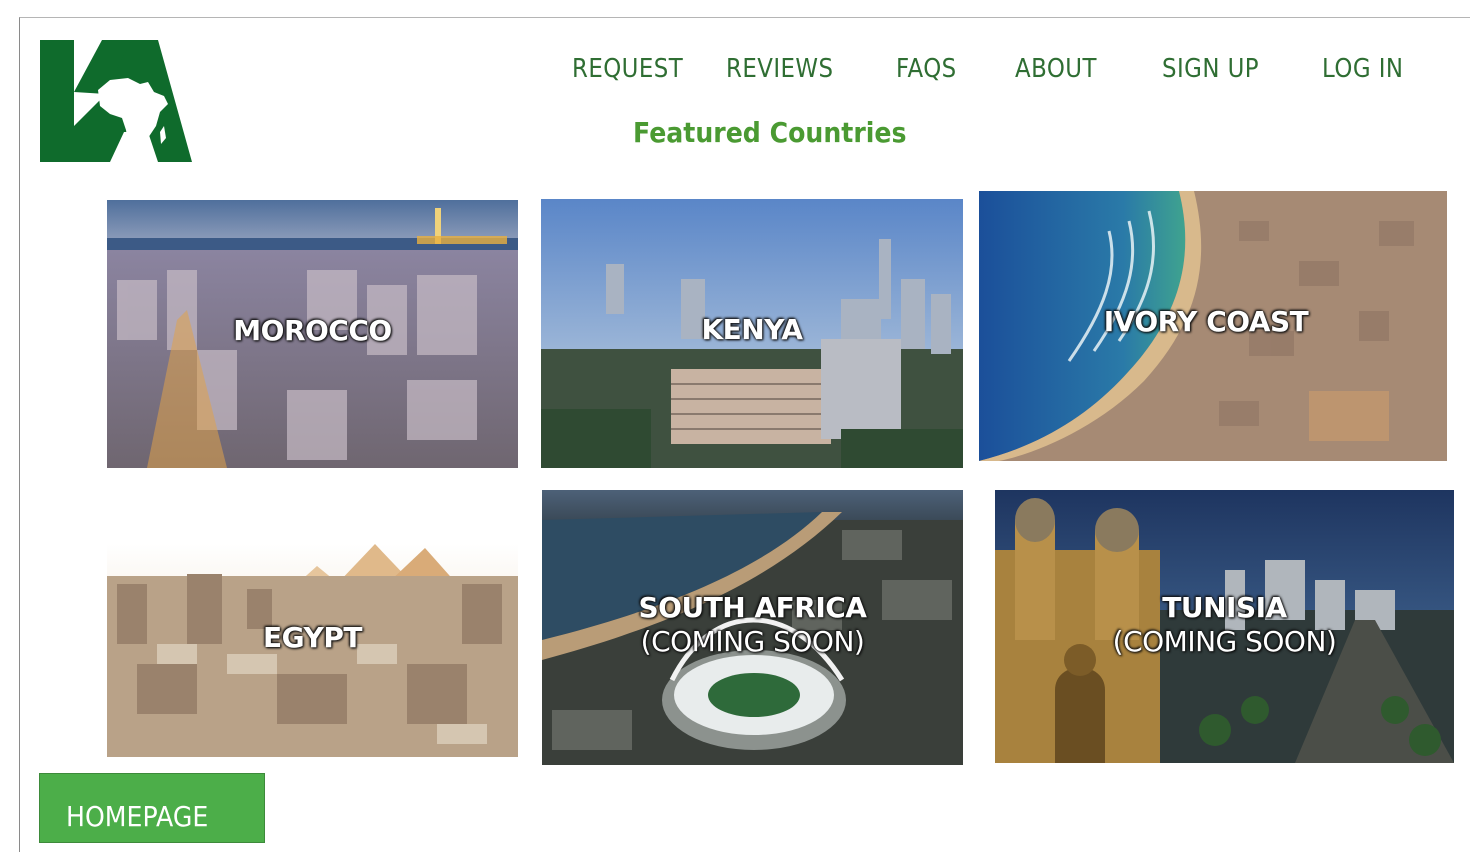 This screenshot has height=852, width=1470. What do you see at coordinates (1210, 69) in the screenshot?
I see `nav-signup: SIGN UP` at bounding box center [1210, 69].